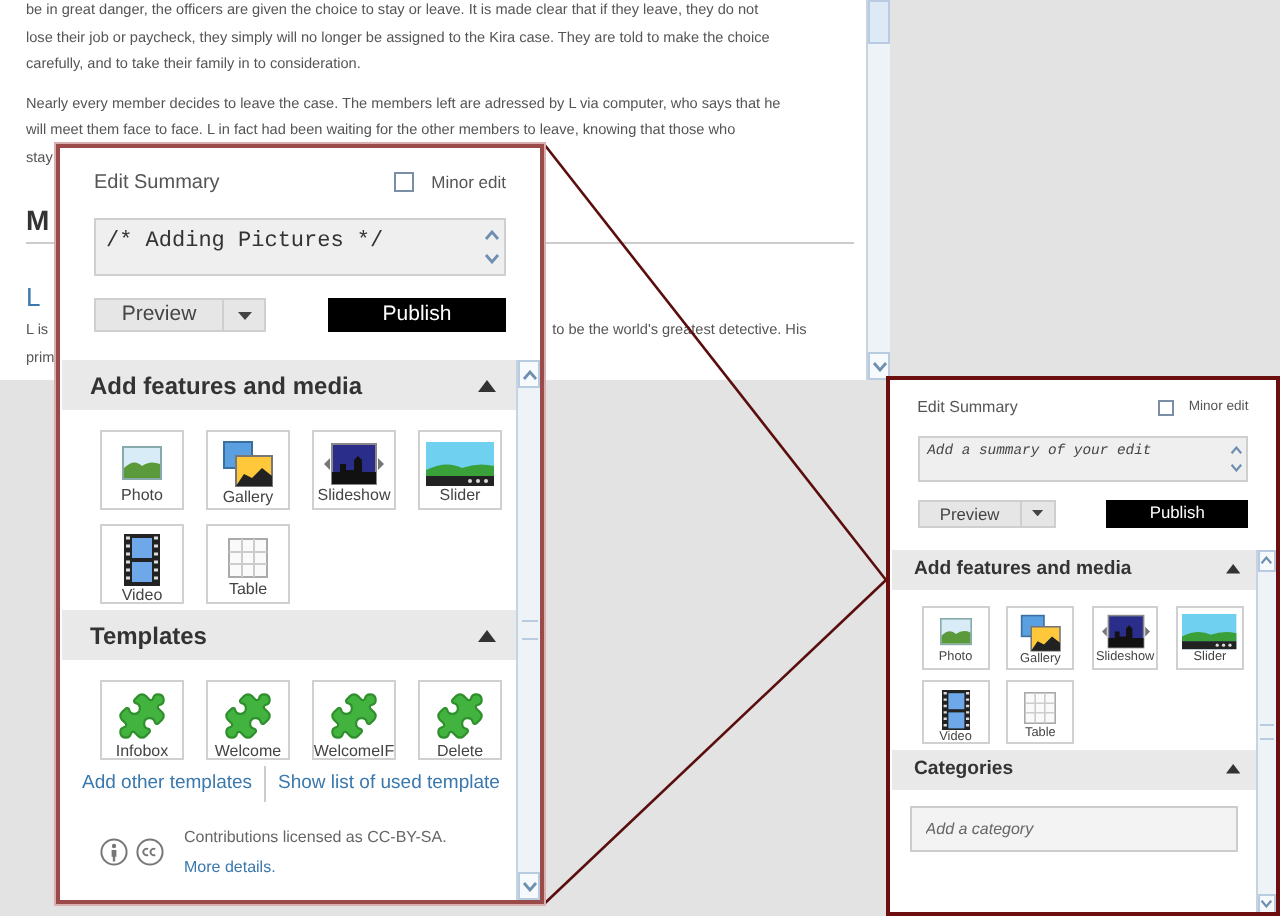  Describe the element at coordinates (248, 750) in the screenshot. I see `tile-label: Welcome` at that location.